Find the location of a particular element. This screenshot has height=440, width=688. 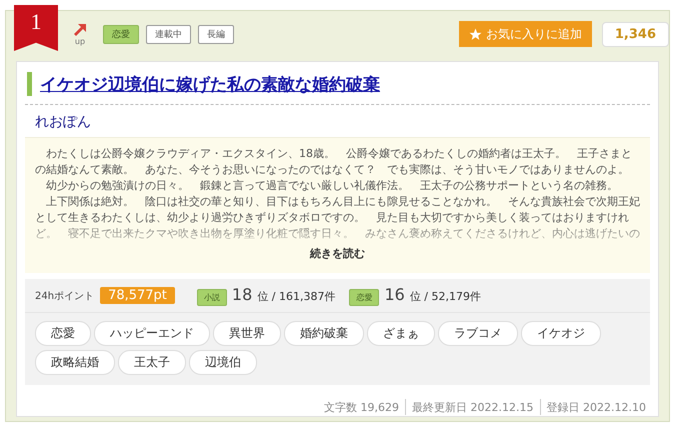

points-value: 78,577pt is located at coordinates (137, 295).